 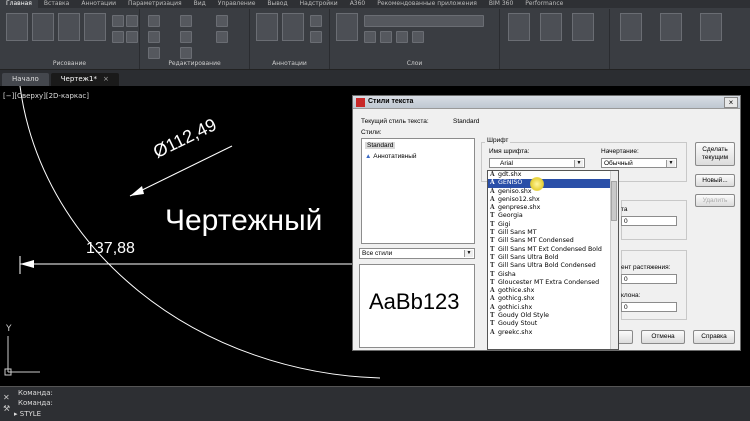 I want to click on polyline-tool-icon, so click(x=43, y=27).